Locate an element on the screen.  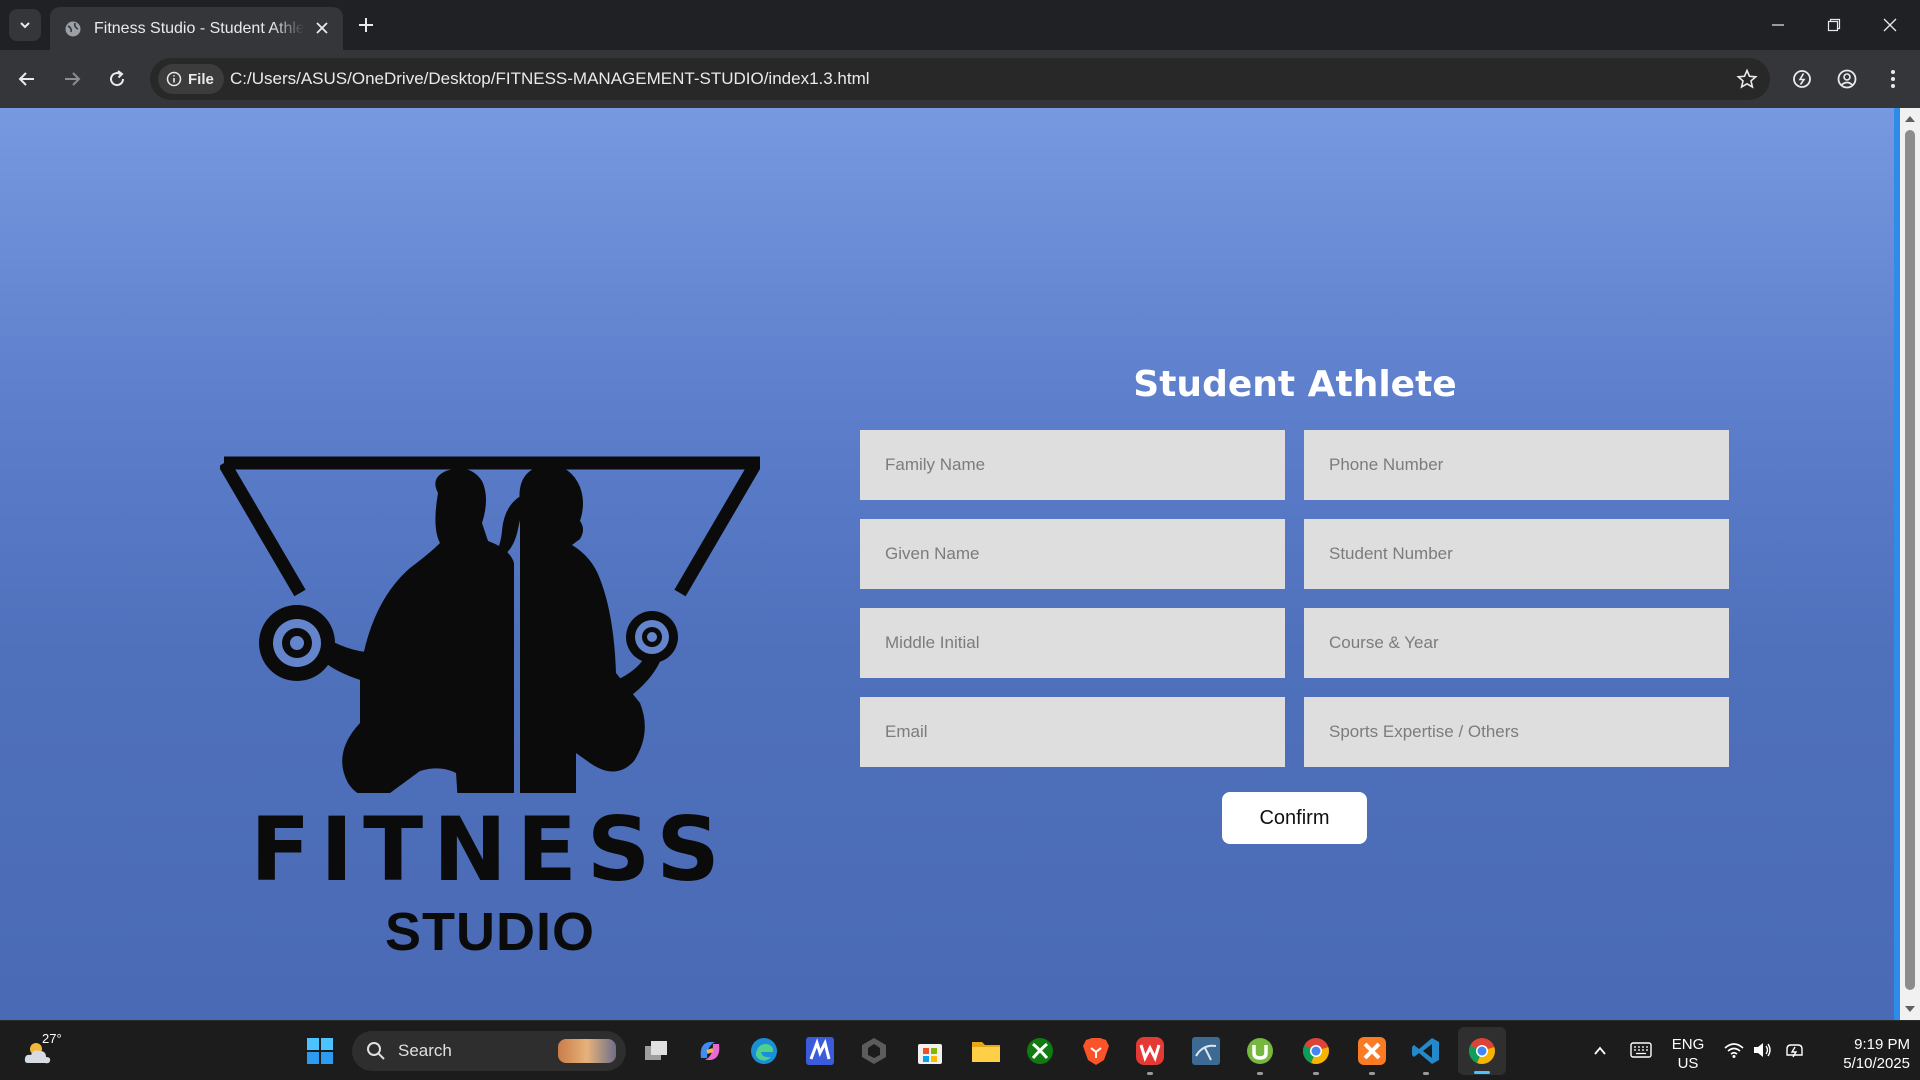
edge-app is located at coordinates (764, 1051).